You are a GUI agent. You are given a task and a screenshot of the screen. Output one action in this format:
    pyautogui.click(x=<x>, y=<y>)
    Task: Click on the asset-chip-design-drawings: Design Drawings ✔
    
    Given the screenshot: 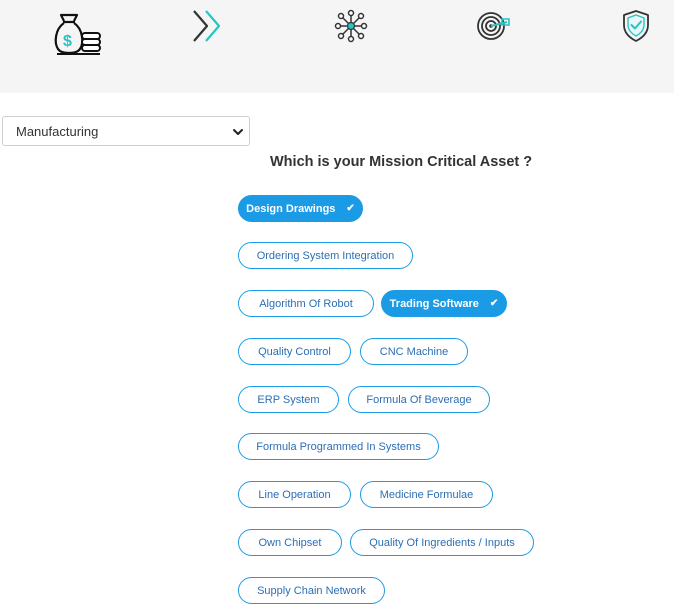 What is the action you would take?
    pyautogui.click(x=300, y=208)
    